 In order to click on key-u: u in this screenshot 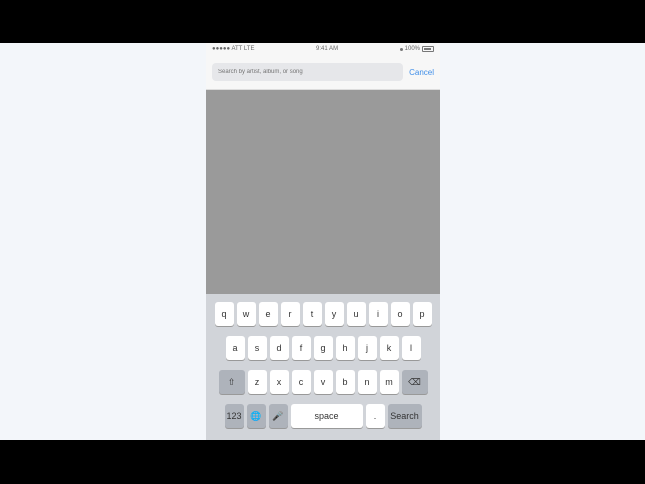, I will do `click(356, 314)`.